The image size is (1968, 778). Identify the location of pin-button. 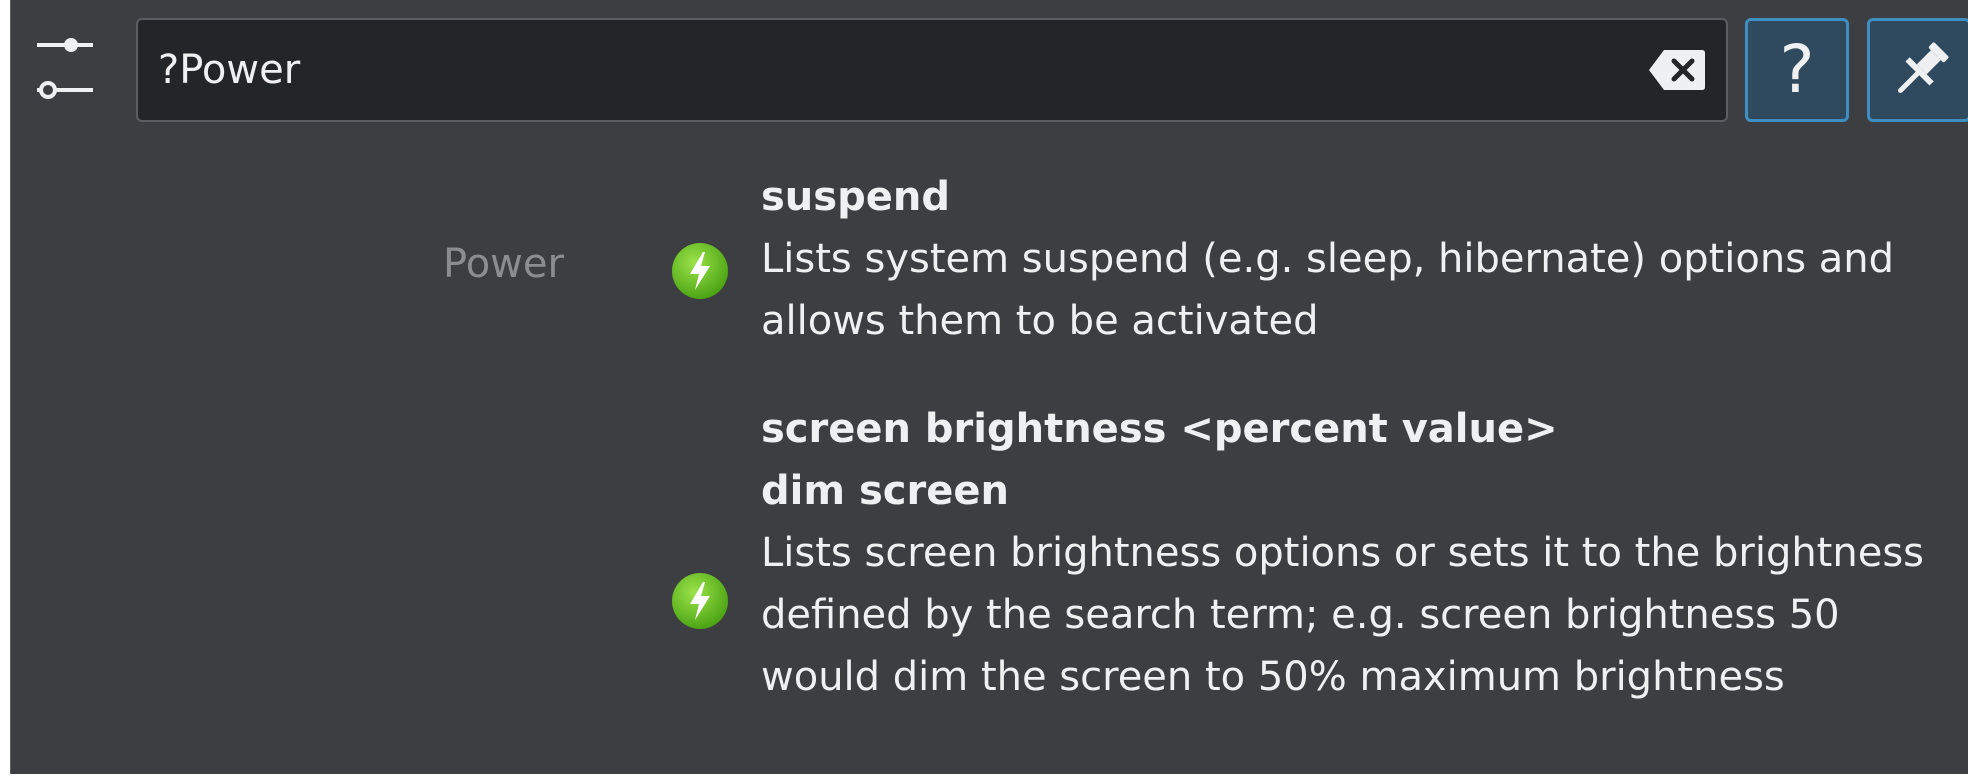
(1917, 70).